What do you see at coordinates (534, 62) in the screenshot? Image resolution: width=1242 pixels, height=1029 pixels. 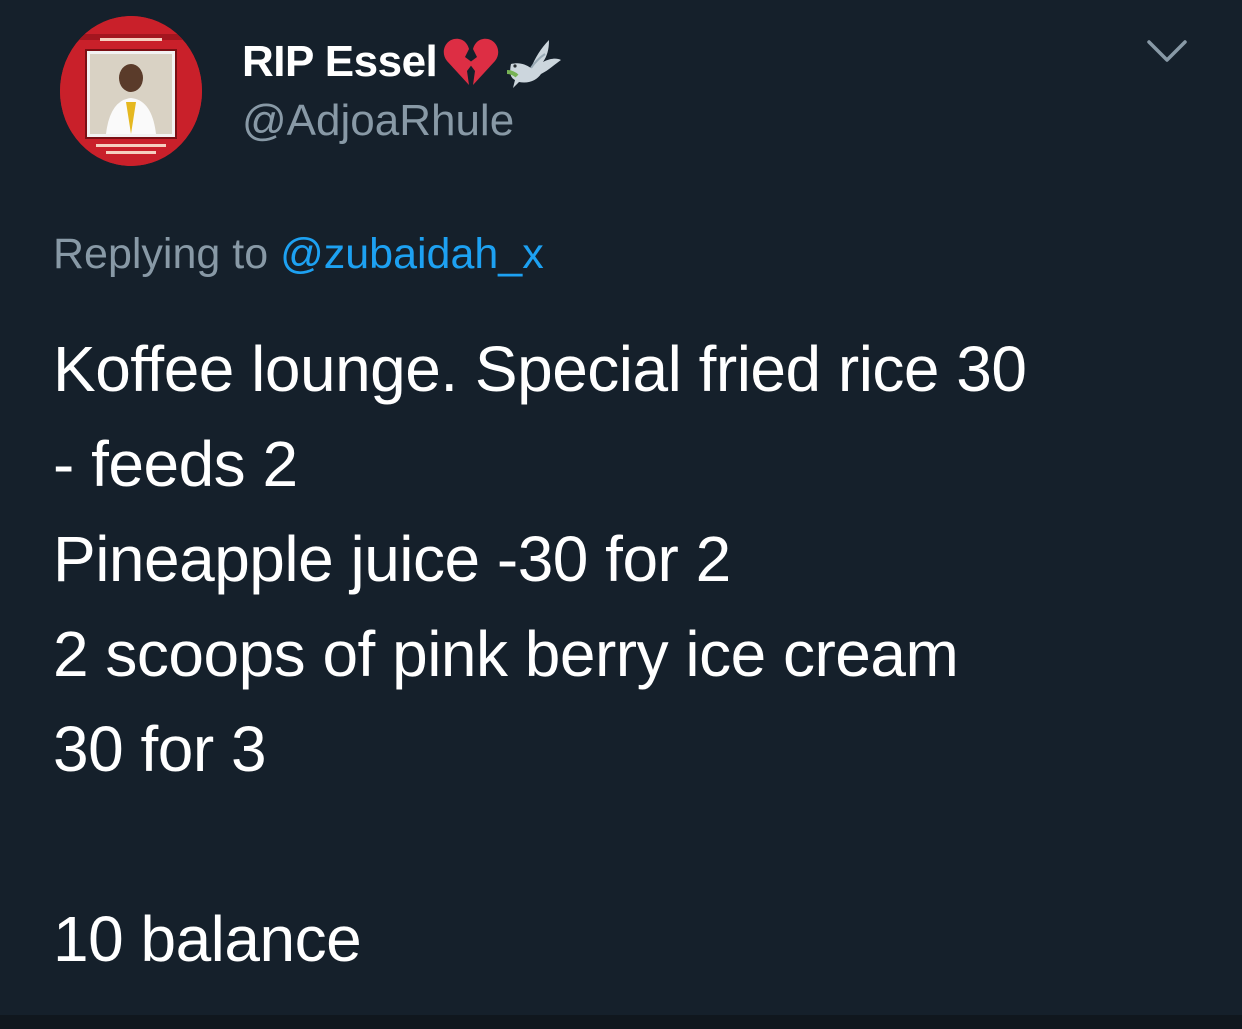 I see `dove-icon` at bounding box center [534, 62].